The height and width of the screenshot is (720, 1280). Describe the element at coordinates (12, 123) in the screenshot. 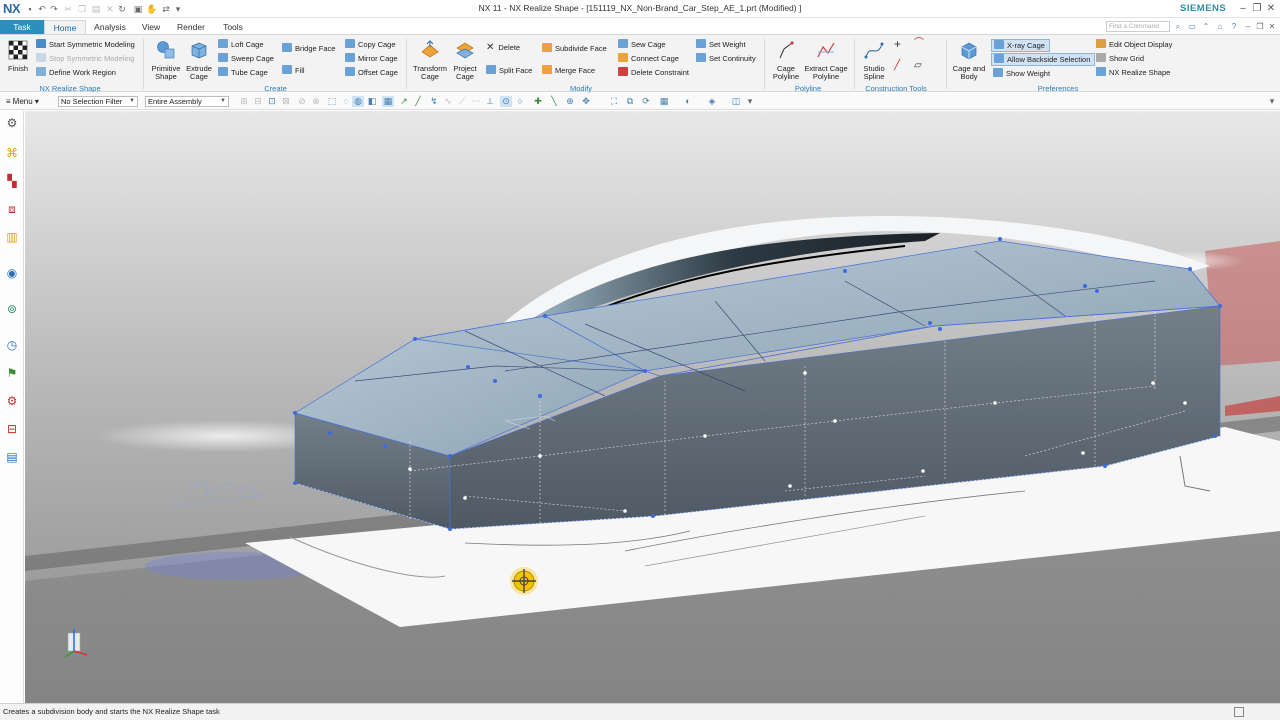

I see `resource-bar-settings-icon: ⚙` at that location.